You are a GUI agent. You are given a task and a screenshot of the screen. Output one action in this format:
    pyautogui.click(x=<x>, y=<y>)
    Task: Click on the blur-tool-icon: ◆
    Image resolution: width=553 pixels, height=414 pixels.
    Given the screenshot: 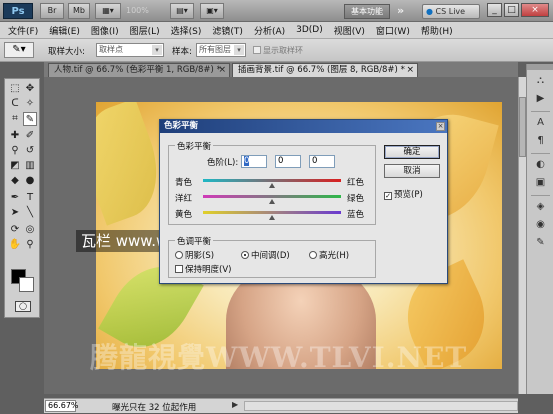 What is the action you would take?
    pyautogui.click(x=15, y=181)
    